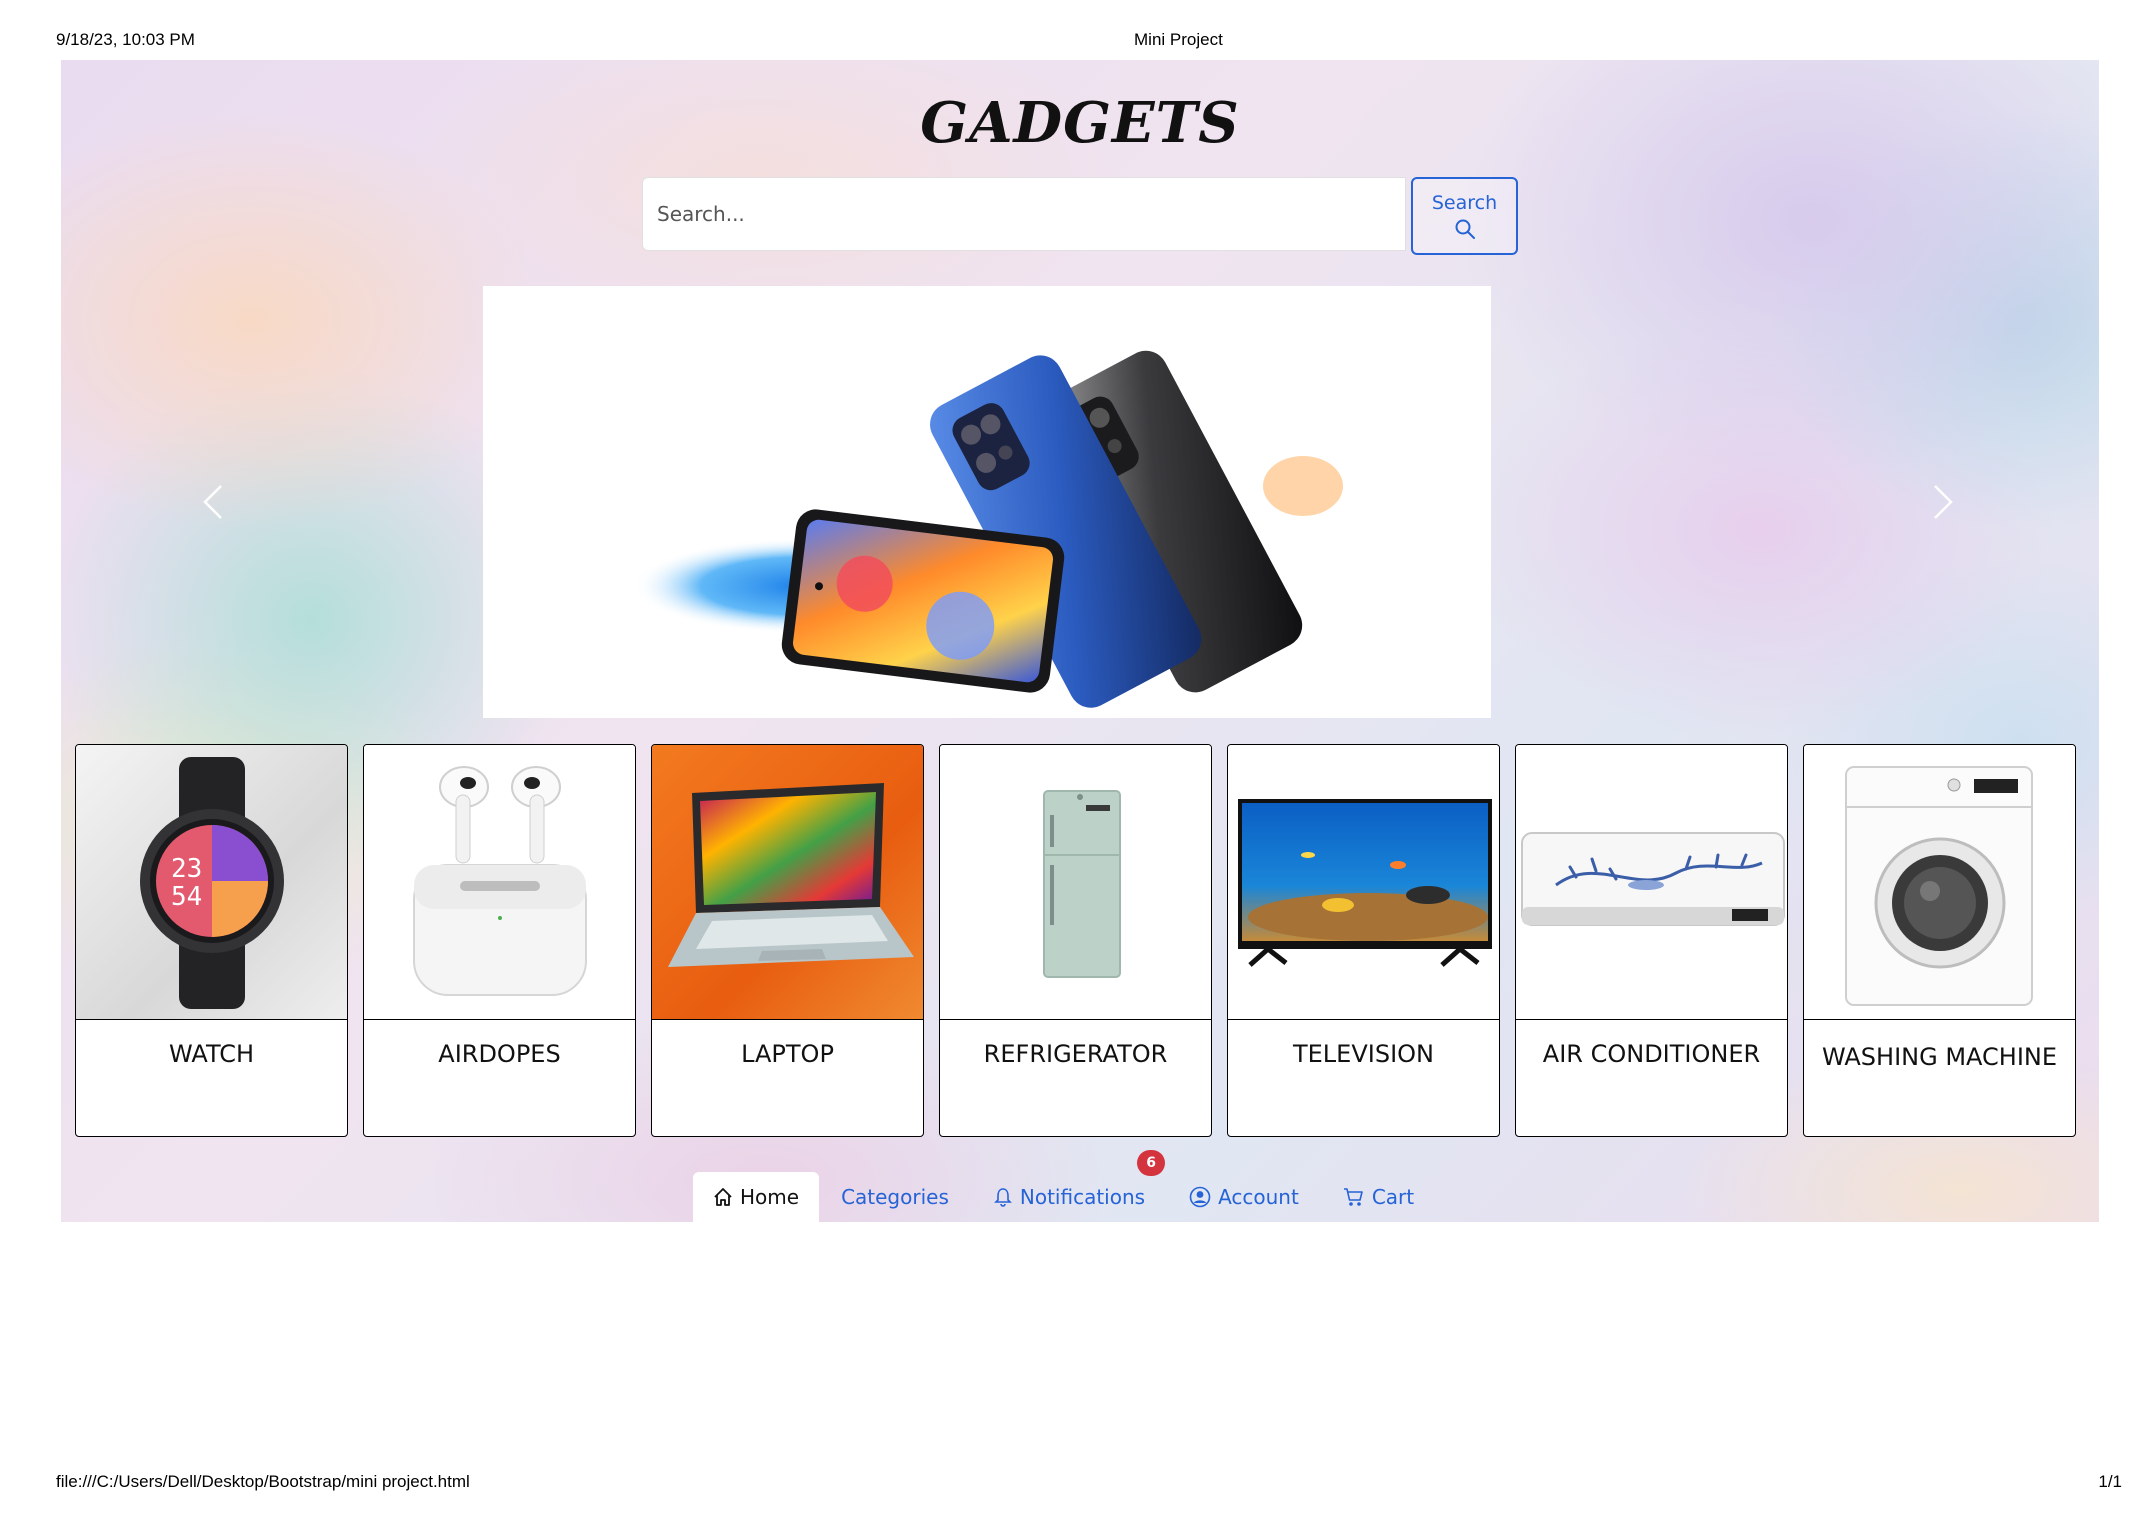  Describe the element at coordinates (1258, 1197) in the screenshot. I see `nav-account-label: Account` at that location.